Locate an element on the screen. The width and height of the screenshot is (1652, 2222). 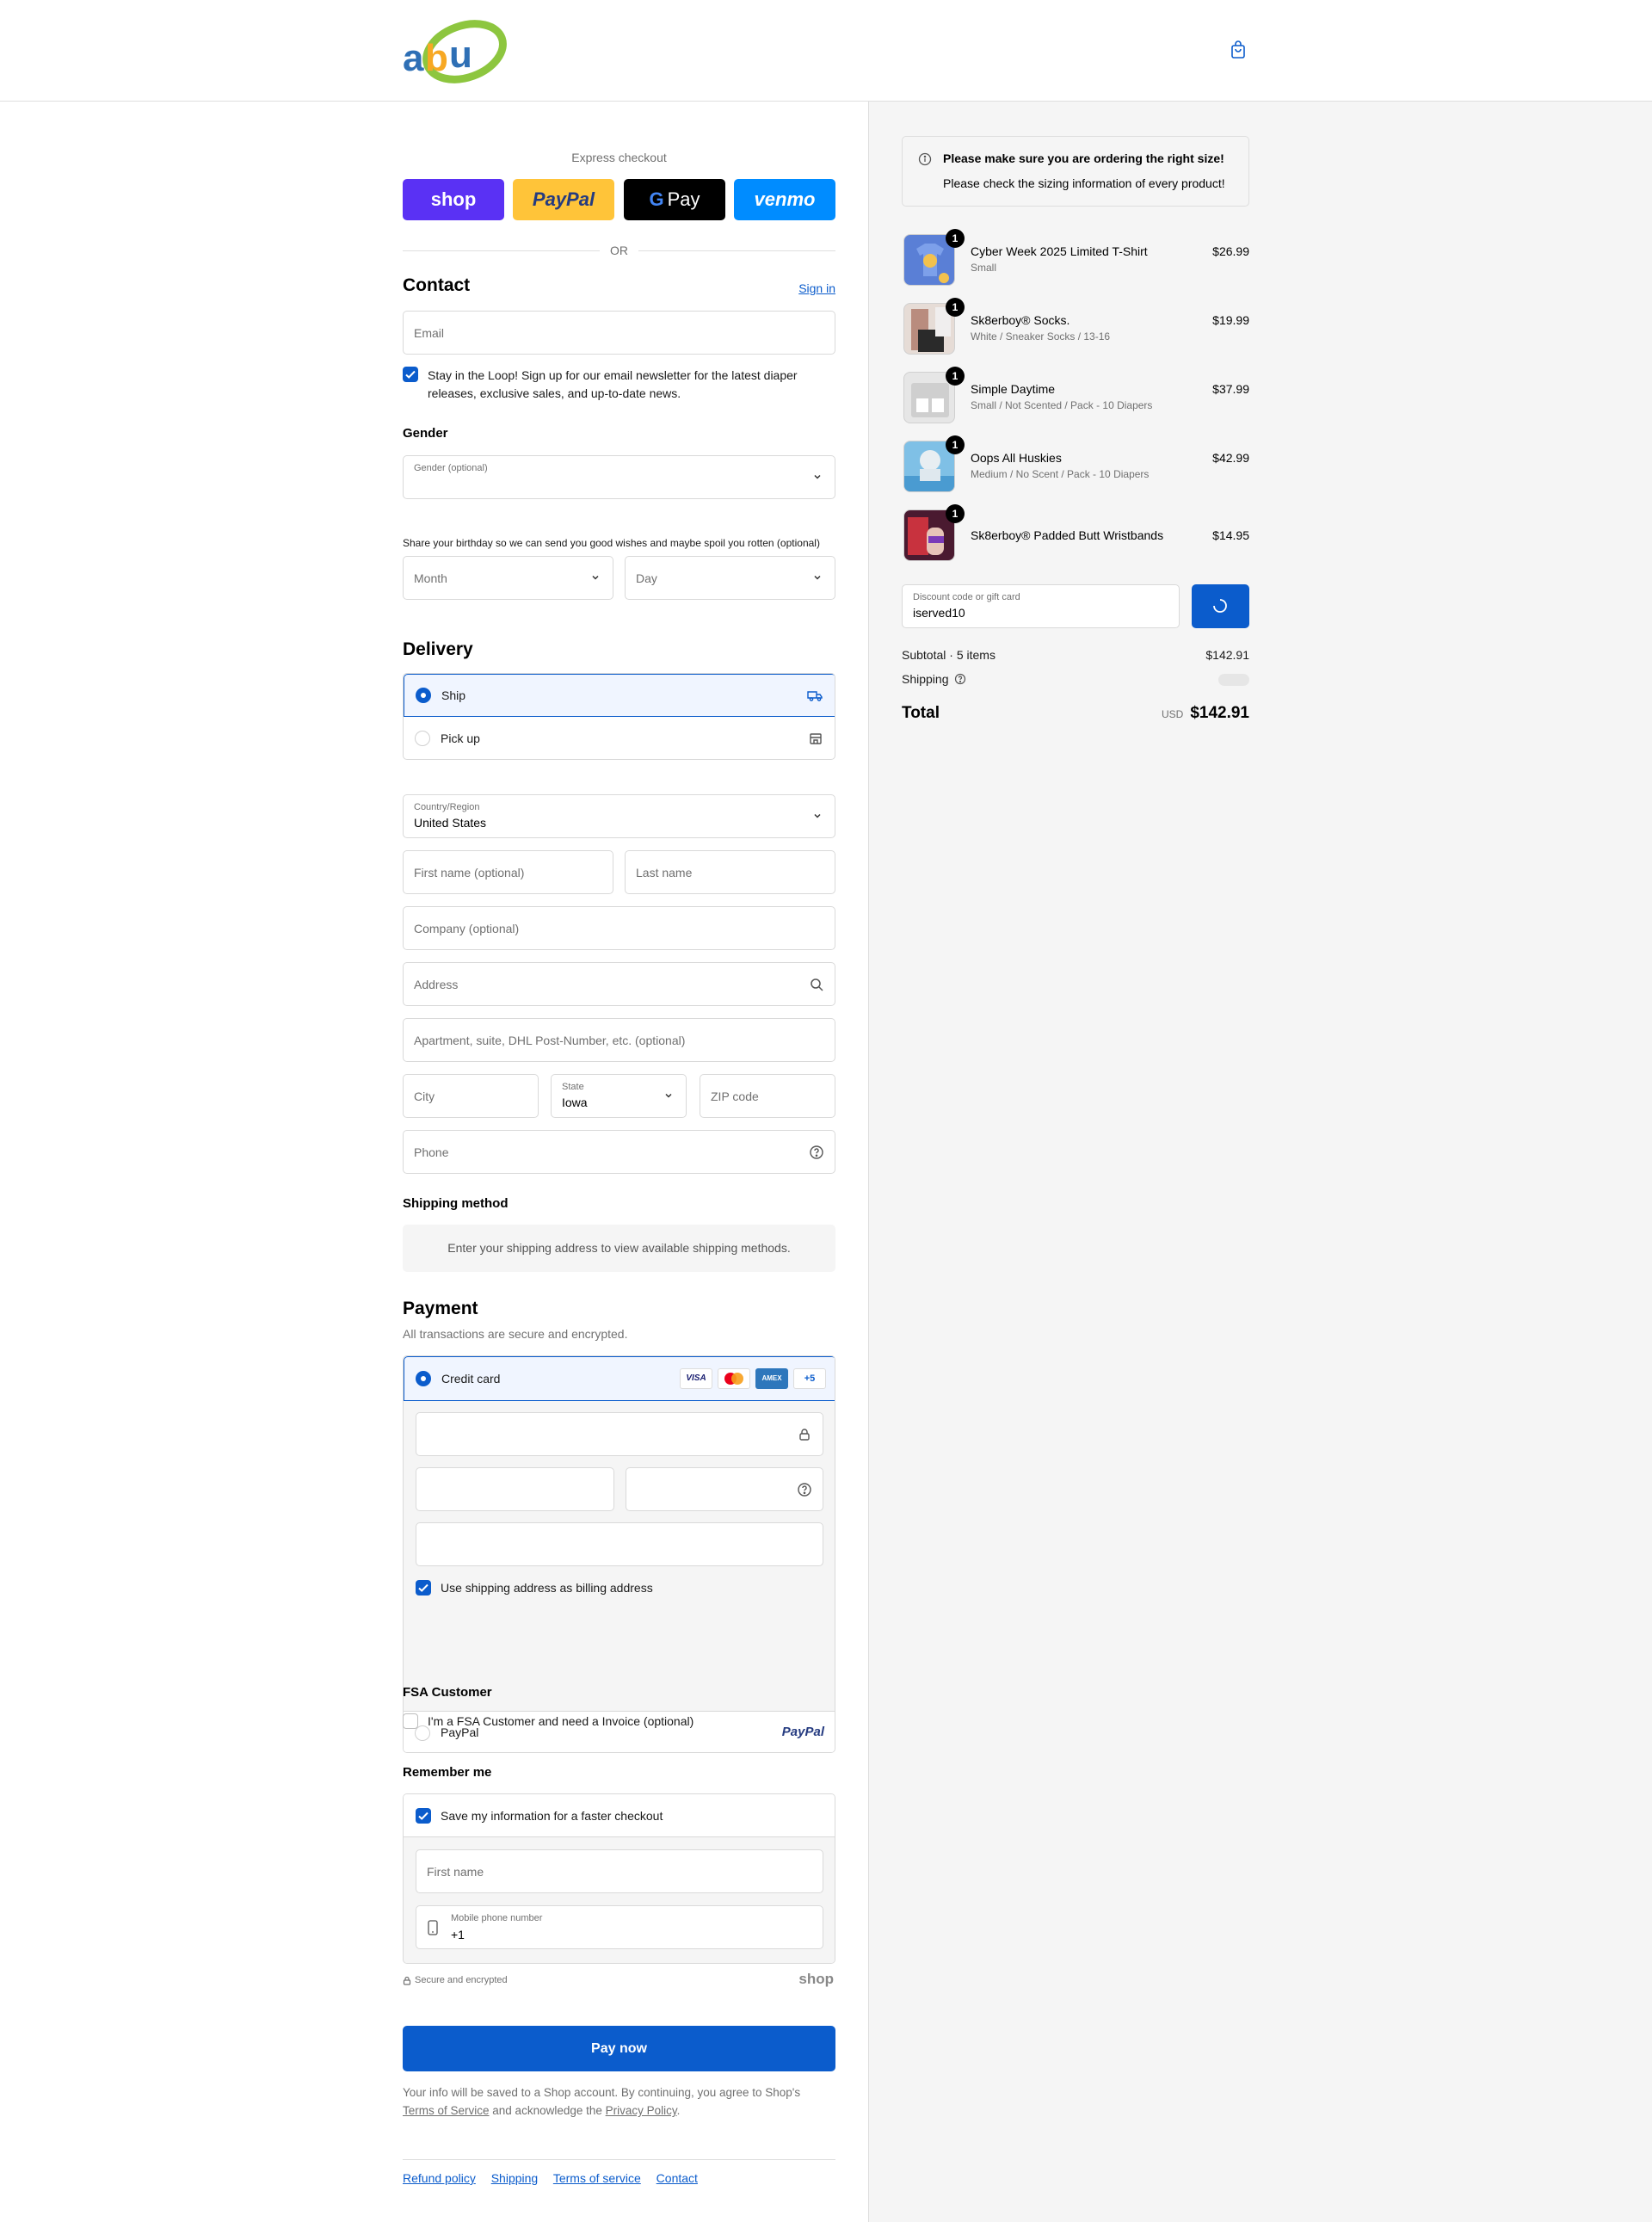
shop-terms-link: Terms of Service is located at coordinates (446, 2111).